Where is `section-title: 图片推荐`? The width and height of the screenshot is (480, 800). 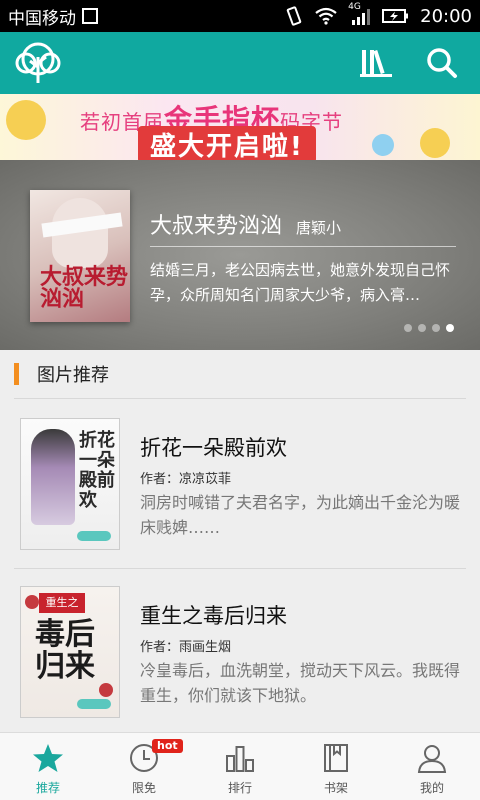
section-title: 图片推荐 is located at coordinates (73, 375).